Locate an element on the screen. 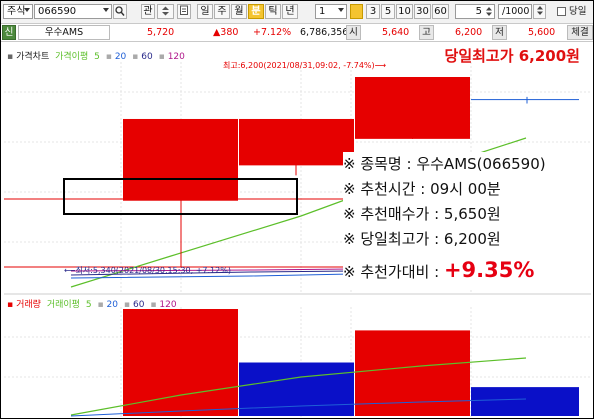 Image resolution: width=594 pixels, height=419 pixels. interval-30: 30 is located at coordinates (422, 11).